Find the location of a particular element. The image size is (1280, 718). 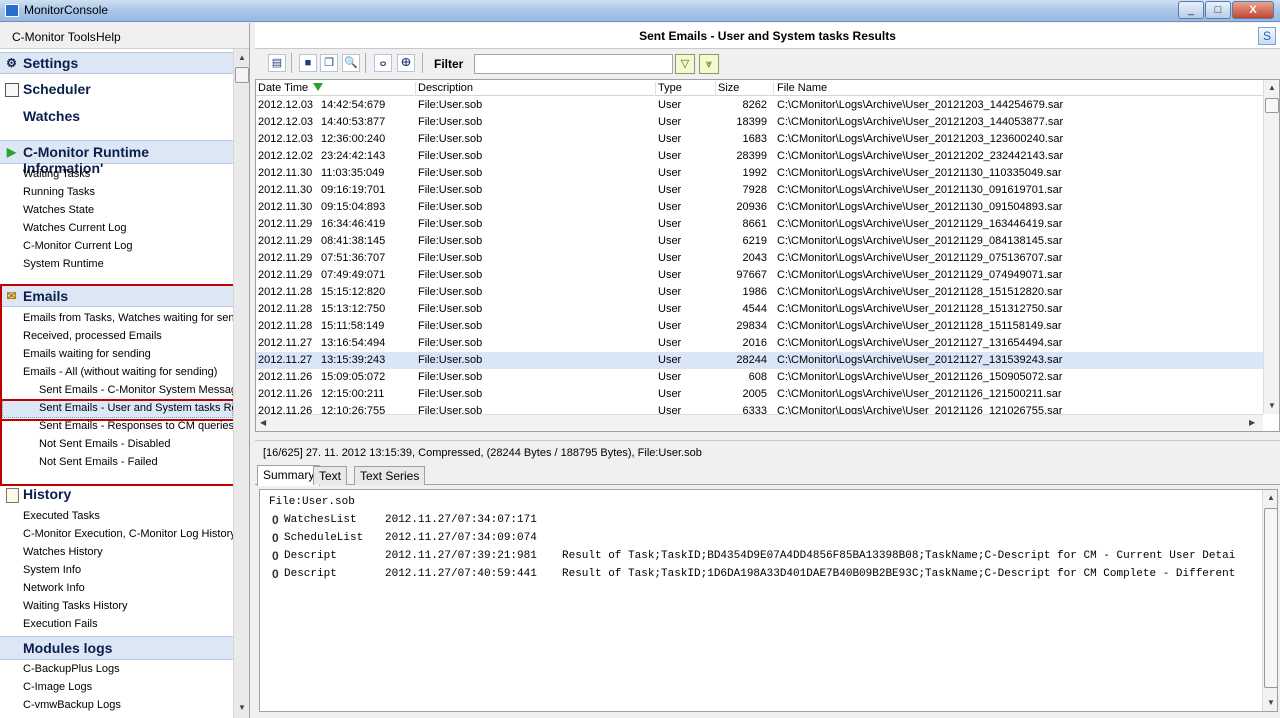

column-date-time: Date Time is located at coordinates (337, 89).